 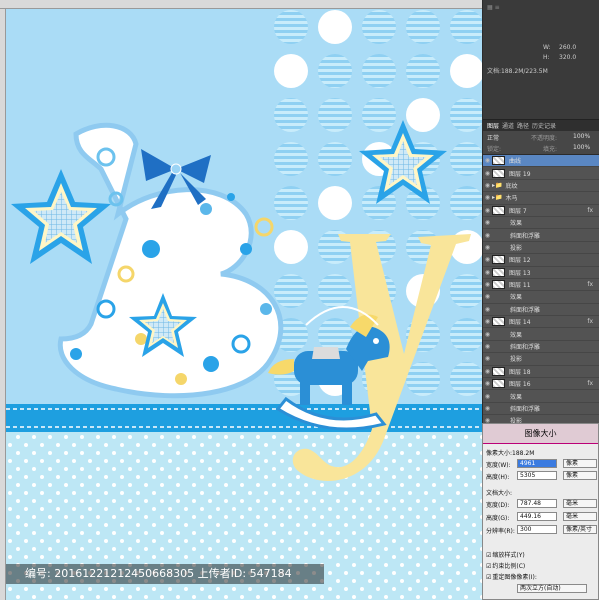 What do you see at coordinates (541, 161) in the screenshot?
I see `layer-row: ◉ 曲线` at bounding box center [541, 161].